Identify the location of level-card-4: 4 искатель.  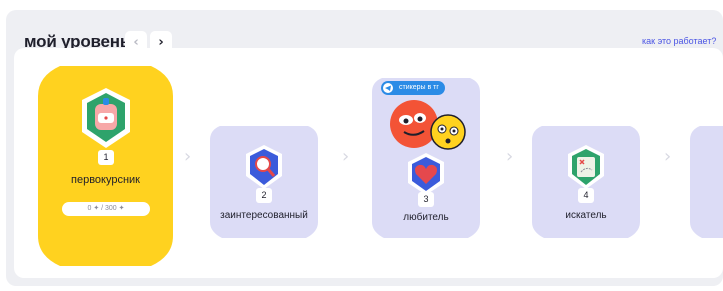
(586, 182).